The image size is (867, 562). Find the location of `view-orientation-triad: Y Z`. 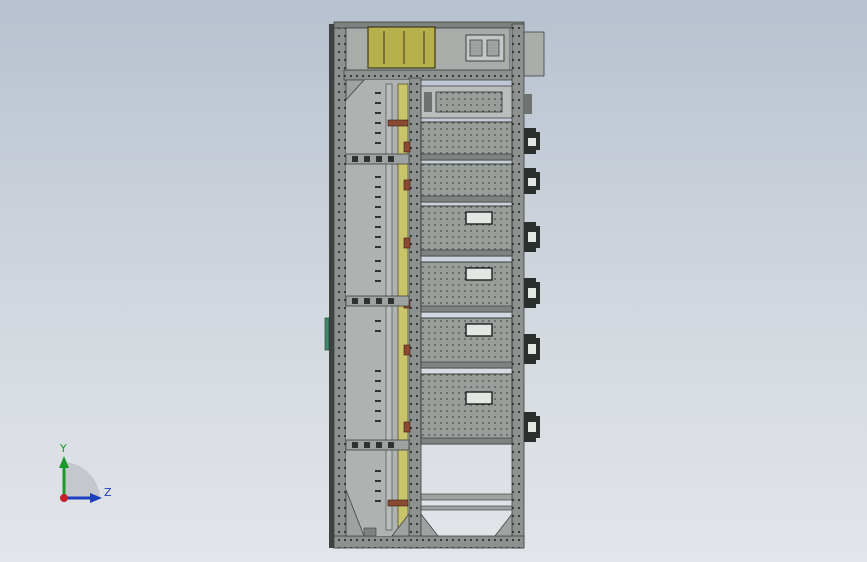

view-orientation-triad: Y Z is located at coordinates (86, 475).